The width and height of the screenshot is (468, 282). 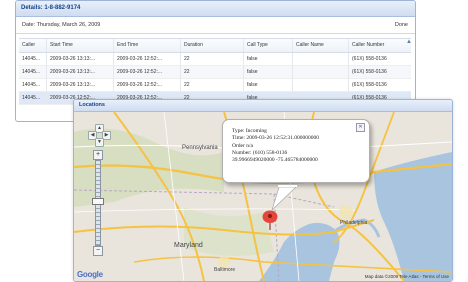 What do you see at coordinates (409, 42) in the screenshot?
I see `scroll-up-icon: ▲` at bounding box center [409, 42].